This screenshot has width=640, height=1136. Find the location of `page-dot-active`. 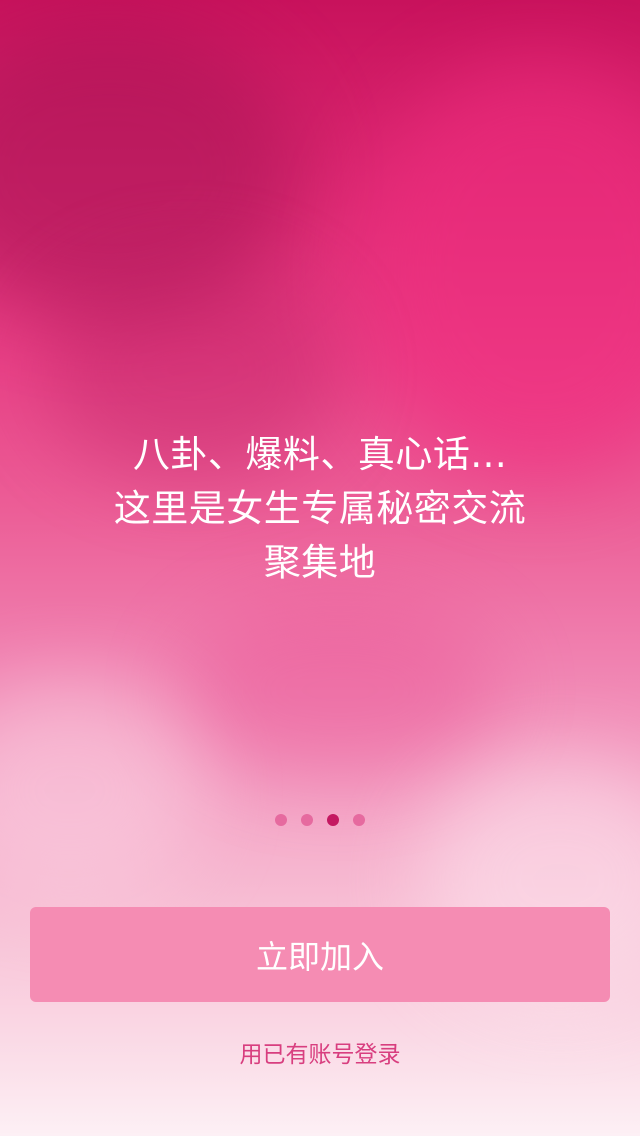

page-dot-active is located at coordinates (333, 820).